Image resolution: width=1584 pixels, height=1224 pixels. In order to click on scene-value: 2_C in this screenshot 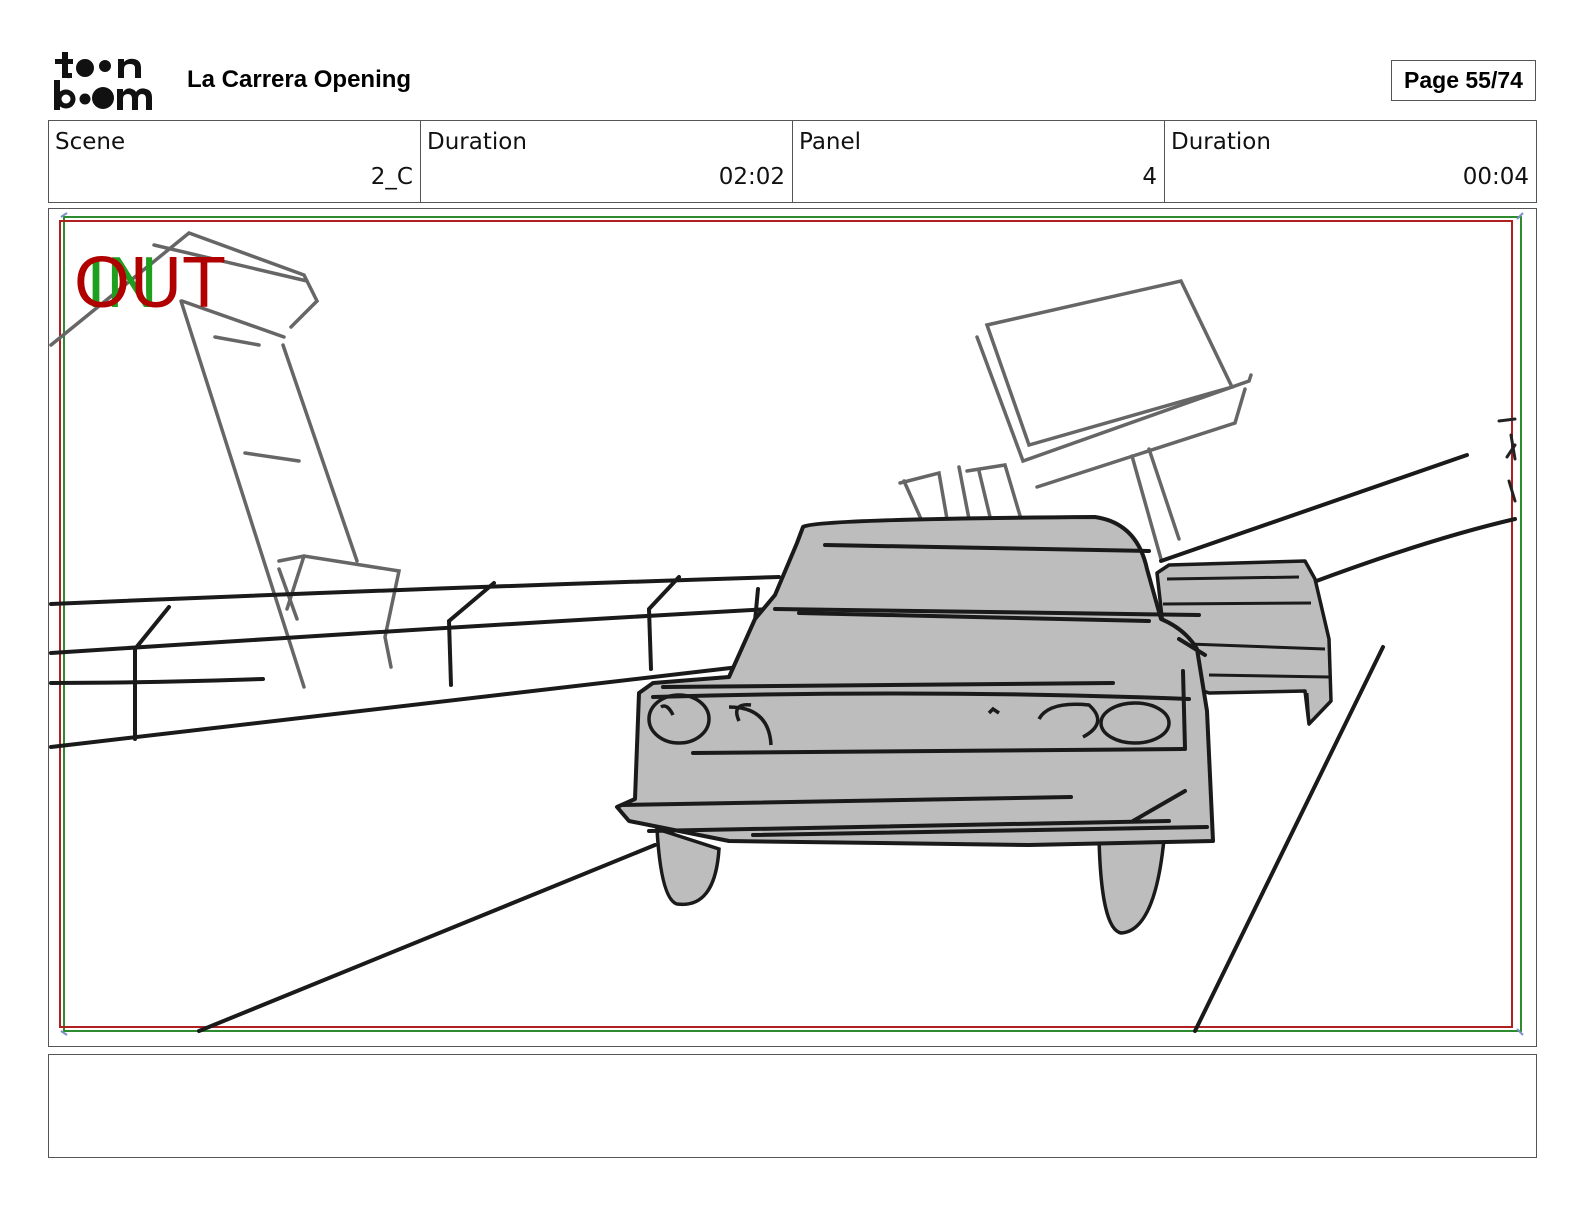, I will do `click(391, 177)`.